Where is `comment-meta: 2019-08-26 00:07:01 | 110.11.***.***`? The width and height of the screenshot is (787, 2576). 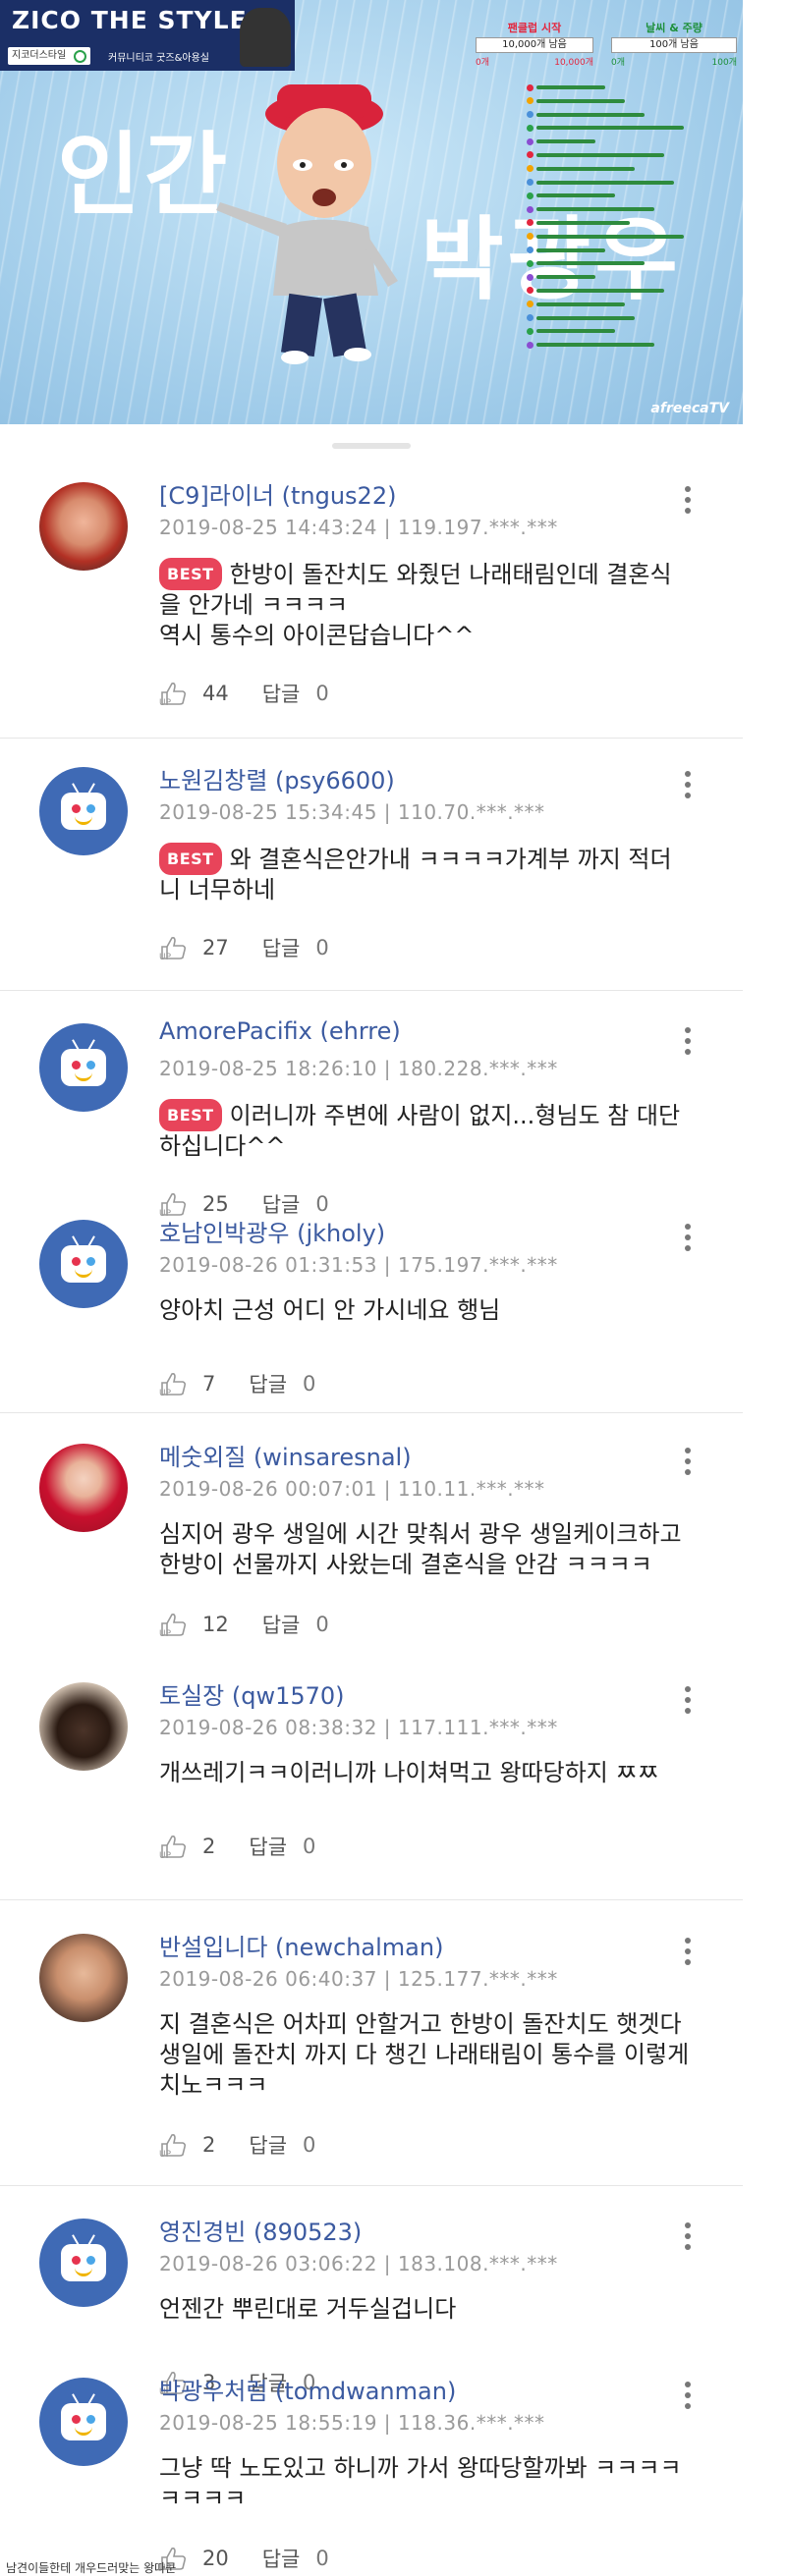
comment-meta: 2019-08-26 00:07:01 | 110.11.***.*** is located at coordinates (352, 1489).